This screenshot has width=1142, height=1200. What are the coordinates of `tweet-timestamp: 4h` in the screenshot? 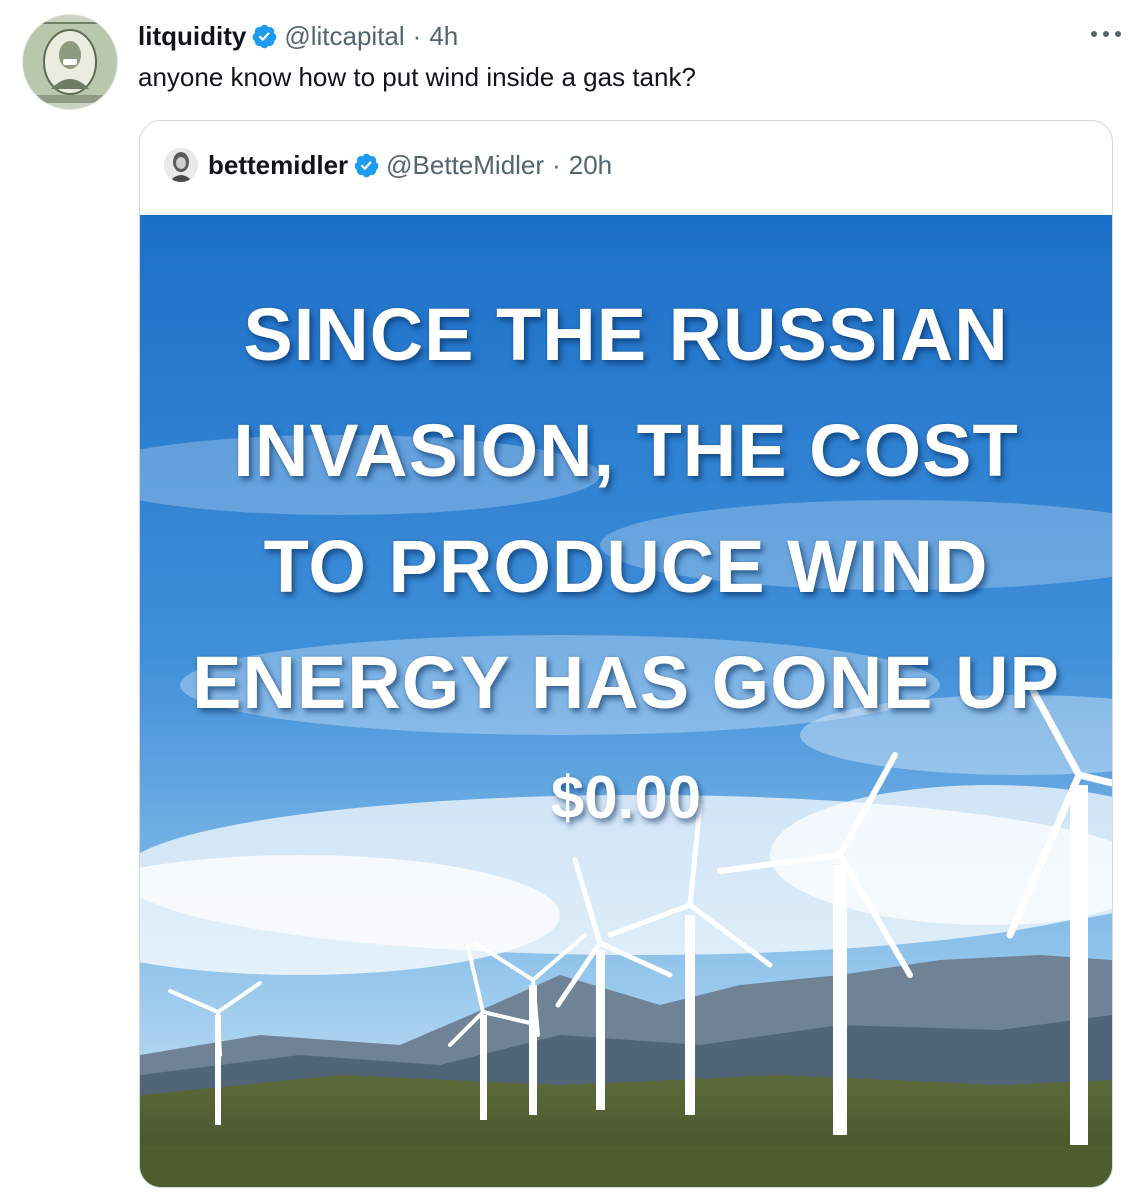 It's located at (443, 36).